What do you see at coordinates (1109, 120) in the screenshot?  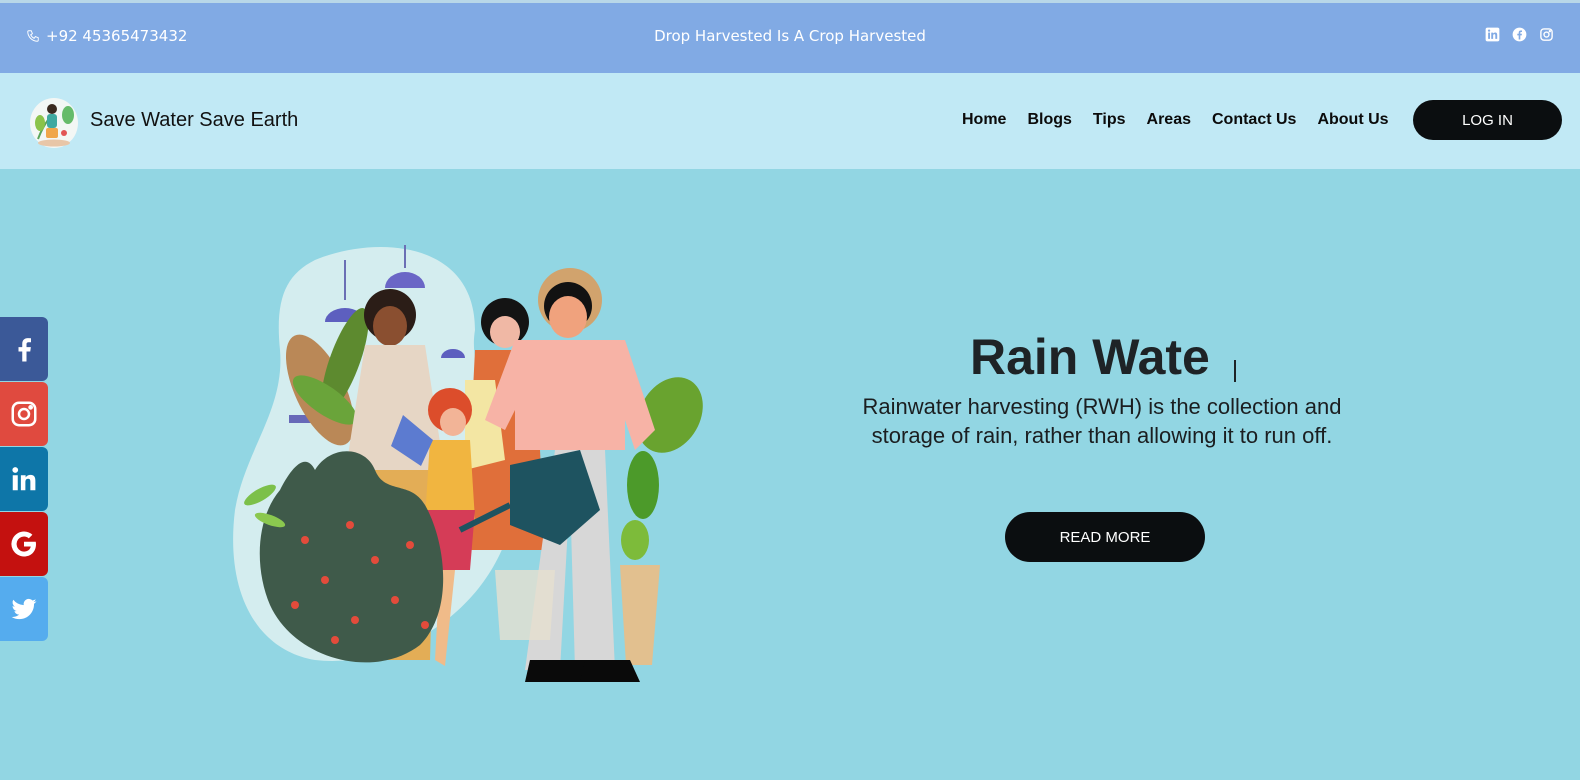 I see `nav-tips: Tips` at bounding box center [1109, 120].